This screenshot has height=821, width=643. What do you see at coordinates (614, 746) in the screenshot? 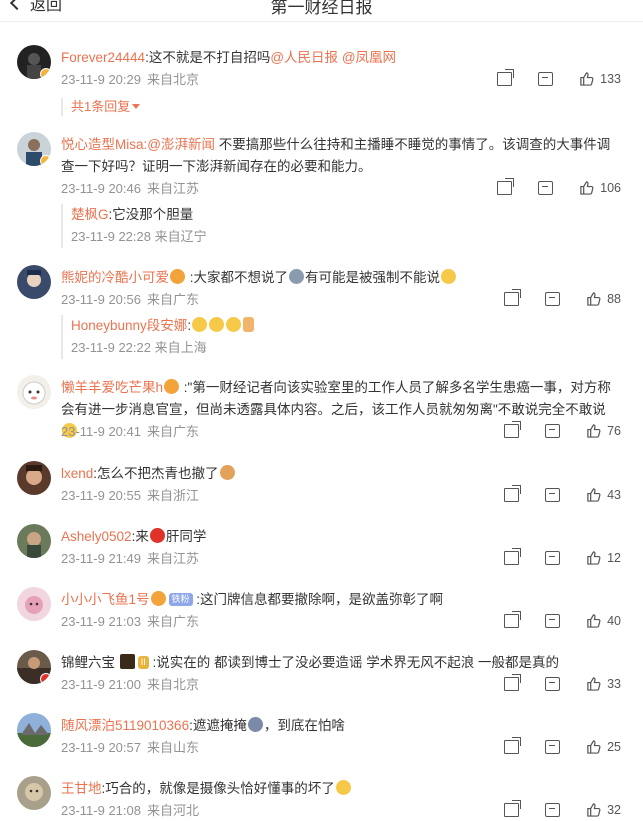
I see `like-count: 25` at bounding box center [614, 746].